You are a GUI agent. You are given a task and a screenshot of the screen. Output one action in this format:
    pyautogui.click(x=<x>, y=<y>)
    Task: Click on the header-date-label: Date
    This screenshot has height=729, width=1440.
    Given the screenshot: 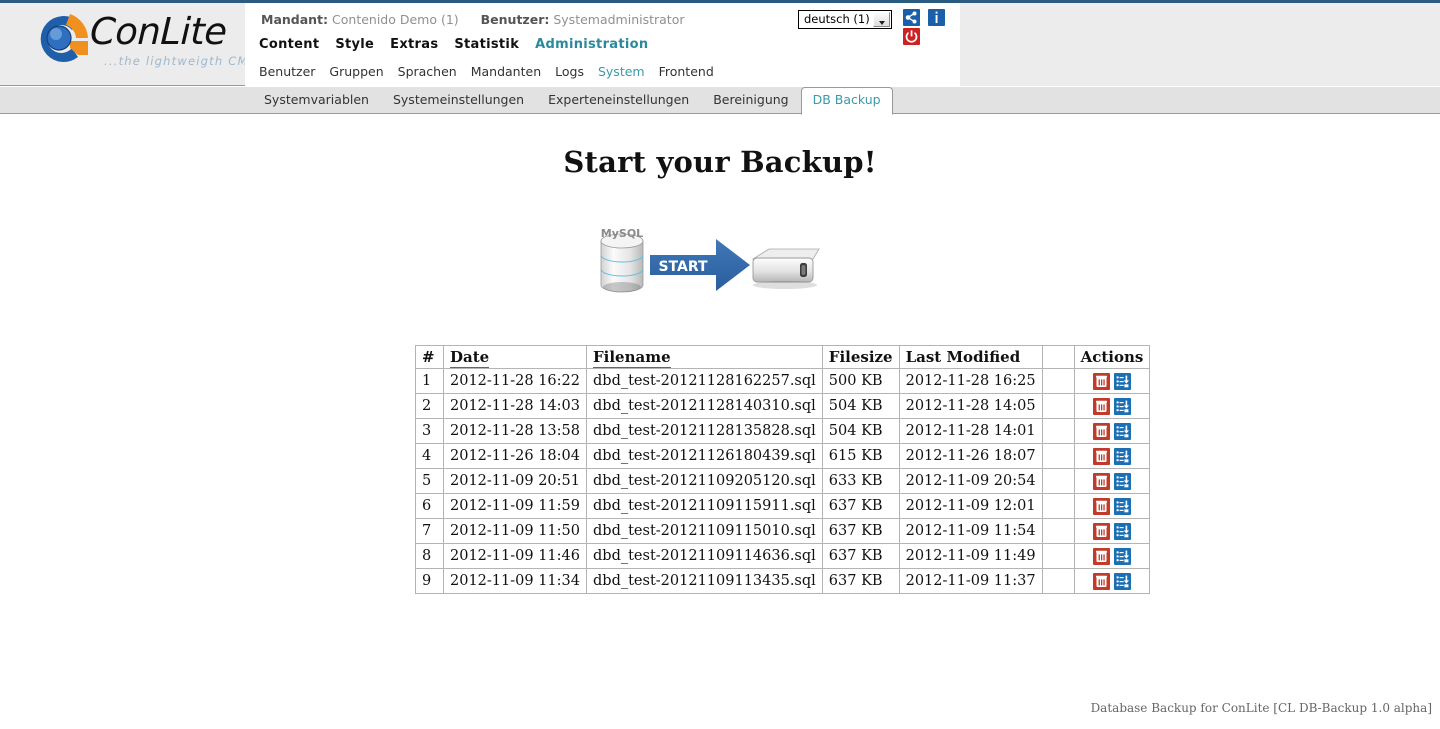 What is the action you would take?
    pyautogui.click(x=470, y=358)
    